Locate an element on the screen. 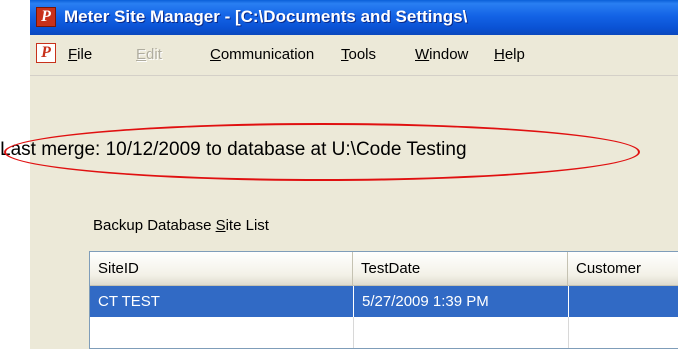 The width and height of the screenshot is (678, 349). column-header-testdate: TestDate is located at coordinates (460, 268).